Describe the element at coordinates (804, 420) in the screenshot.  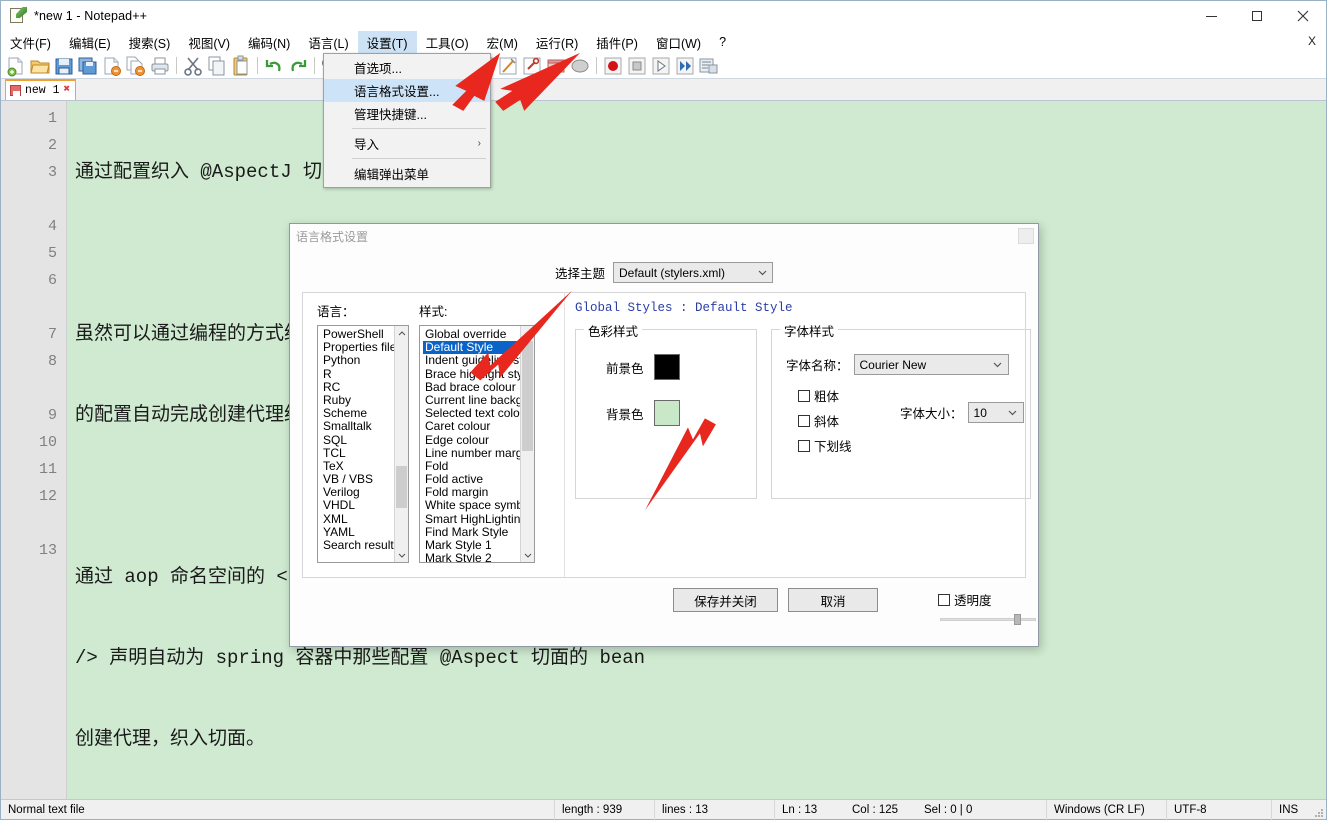
I see `italic-checkbox` at that location.